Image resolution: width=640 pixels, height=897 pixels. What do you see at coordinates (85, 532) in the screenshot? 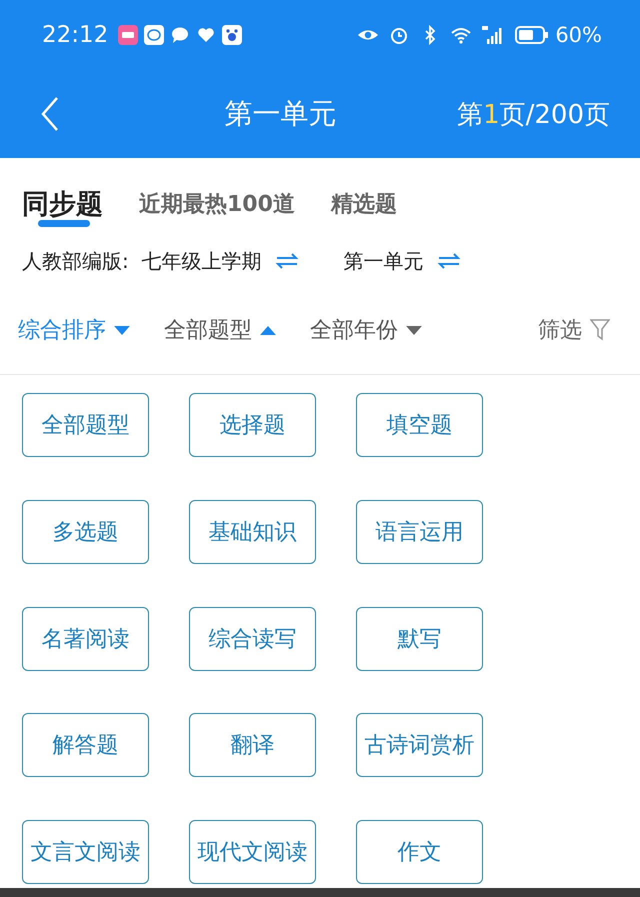
I see `question-type-button: 多选题` at bounding box center [85, 532].